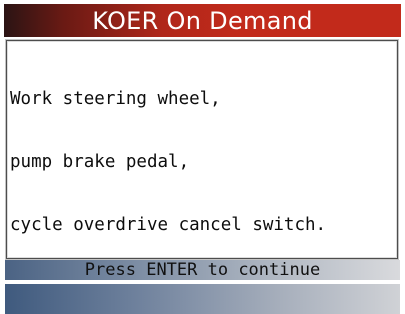 The image size is (405, 314). I want to click on continue-prompt-bar: Press ENTER to continue, so click(202, 270).